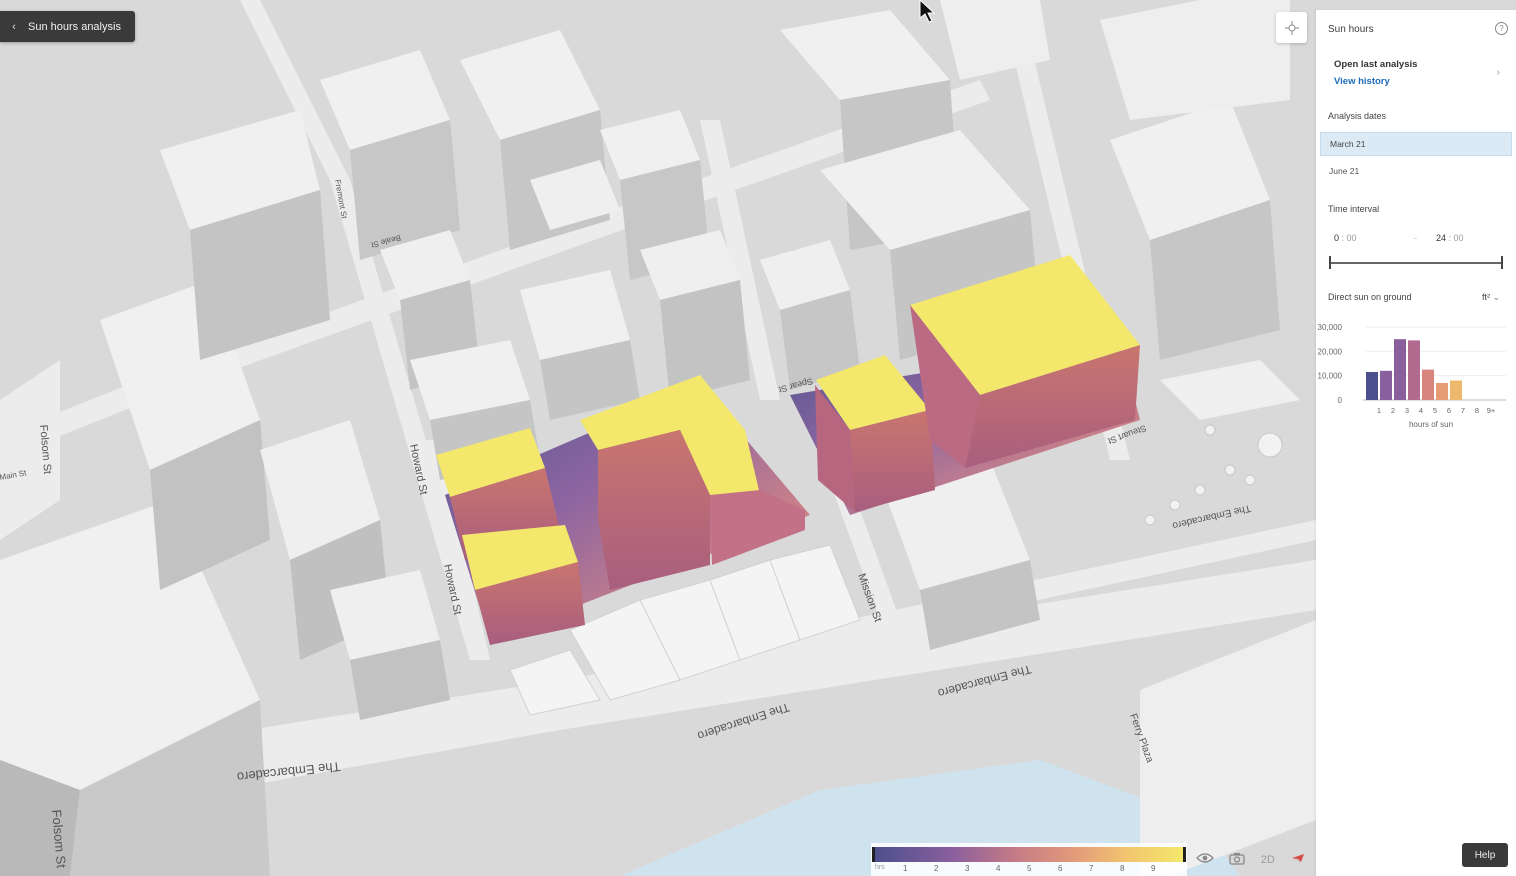 The image size is (1516, 876). What do you see at coordinates (880, 867) in the screenshot?
I see `legend-tick: hrs` at bounding box center [880, 867].